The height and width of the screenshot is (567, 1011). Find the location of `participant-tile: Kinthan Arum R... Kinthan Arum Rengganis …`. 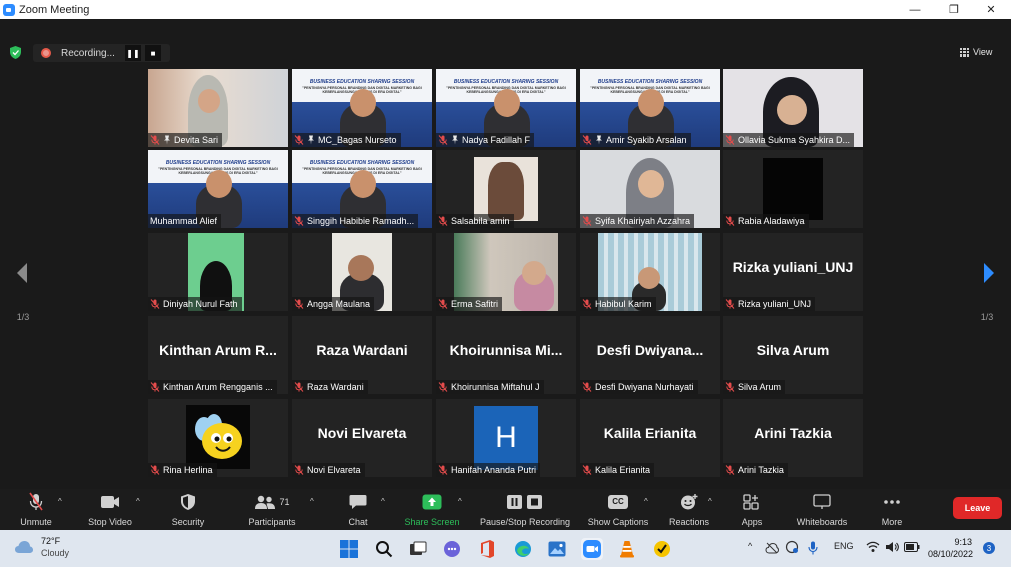

participant-tile: Kinthan Arum R... Kinthan Arum Rengganis … is located at coordinates (218, 355).